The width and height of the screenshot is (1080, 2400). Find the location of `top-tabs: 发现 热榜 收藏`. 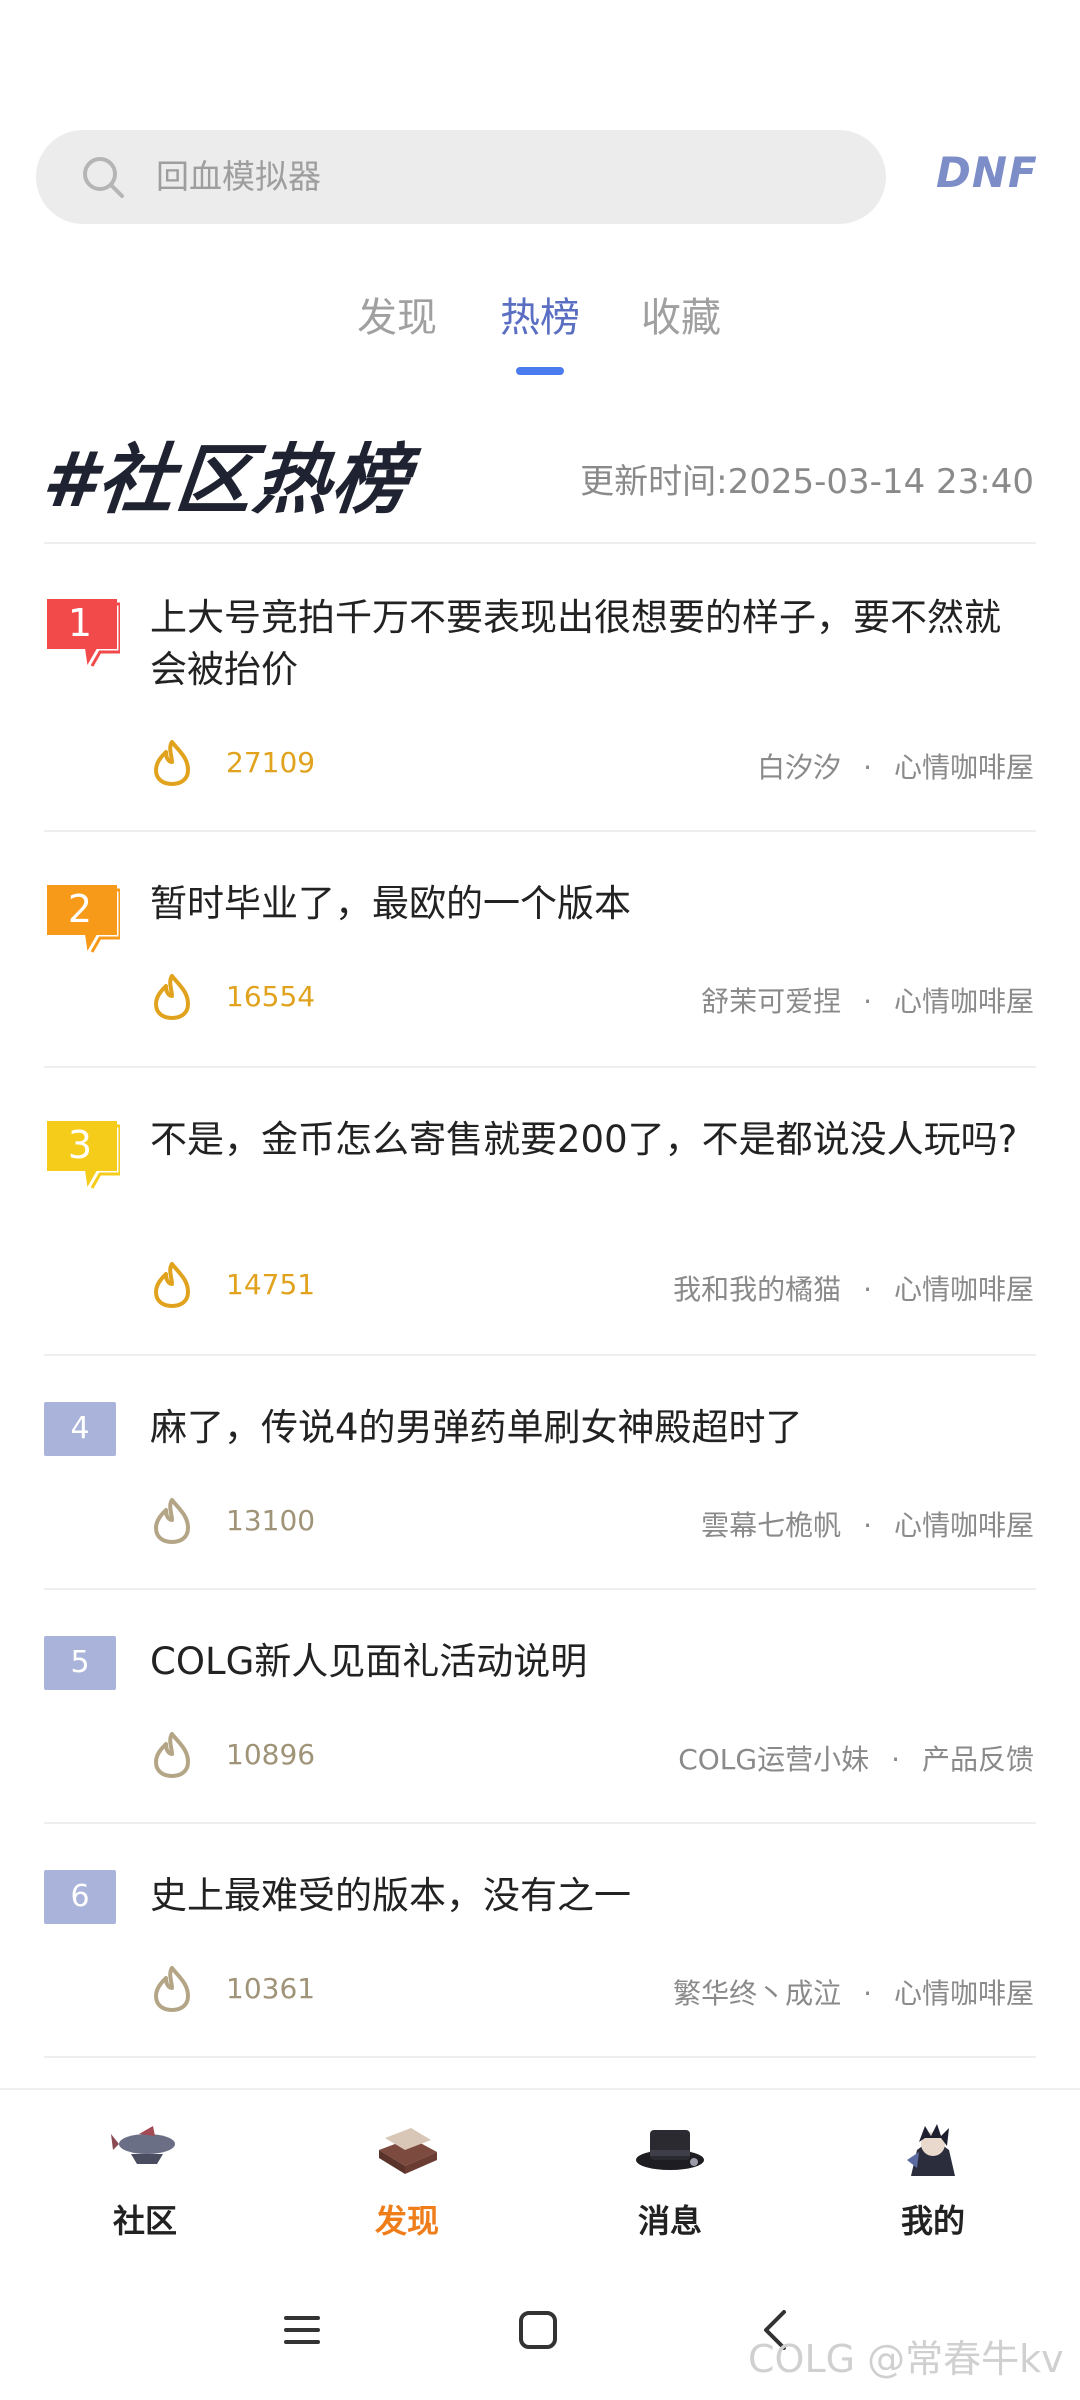

top-tabs: 发现 热榜 收藏 is located at coordinates (540, 335).